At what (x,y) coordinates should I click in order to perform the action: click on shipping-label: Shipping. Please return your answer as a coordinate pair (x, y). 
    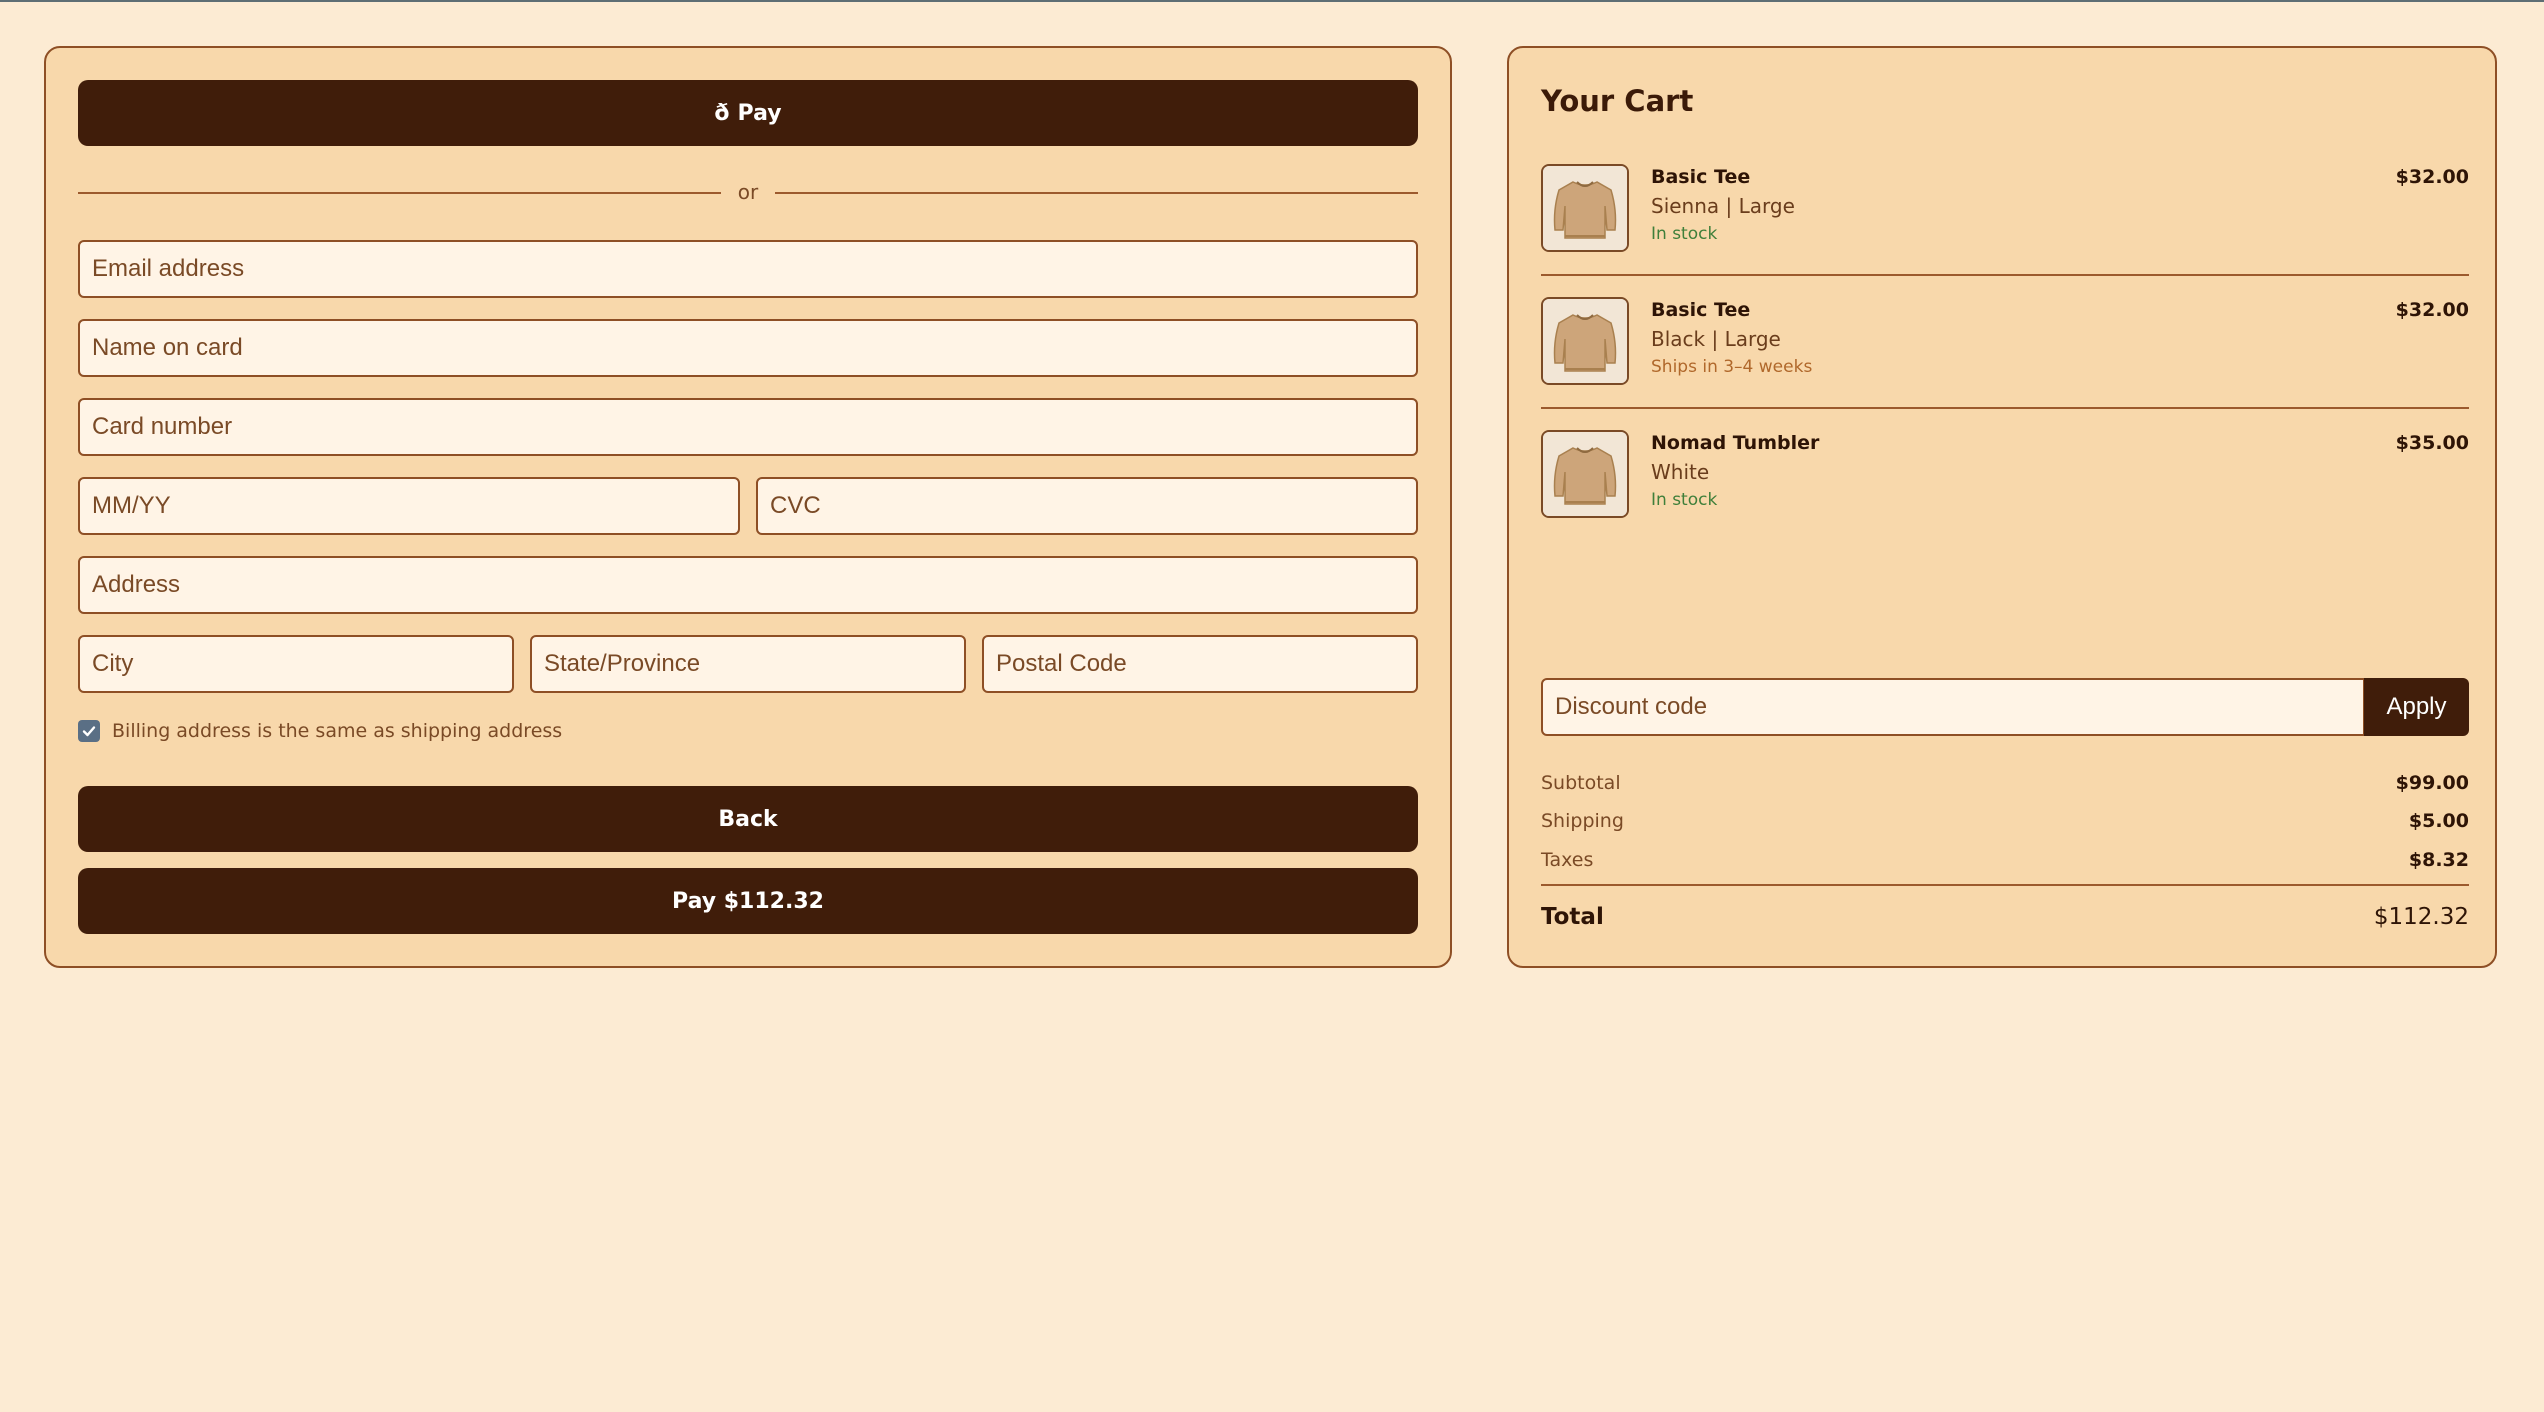
    Looking at the image, I should click on (1582, 821).